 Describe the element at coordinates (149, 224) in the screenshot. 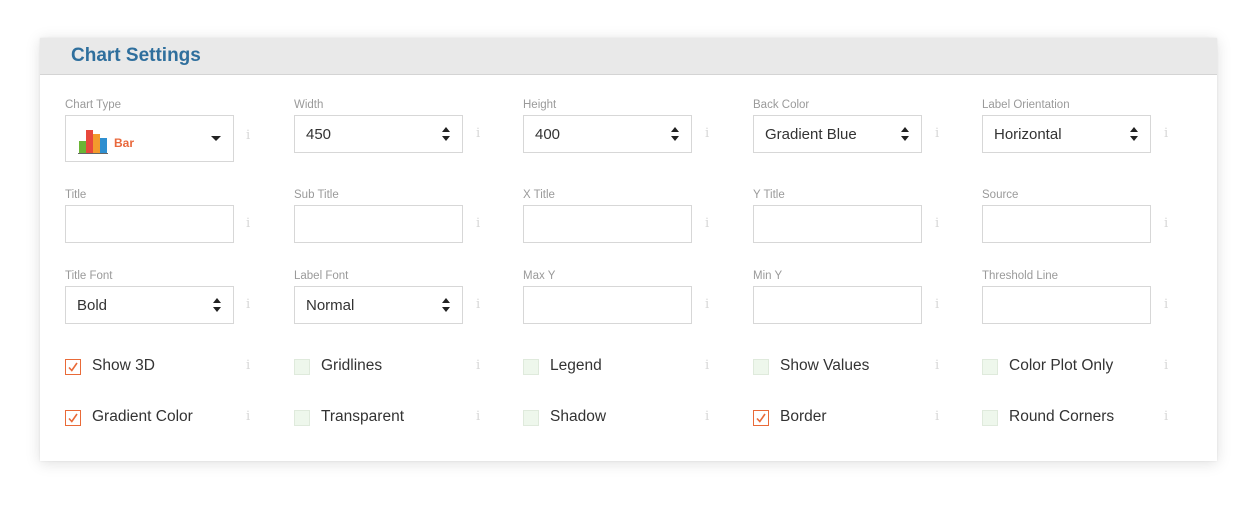

I see `title-input` at that location.